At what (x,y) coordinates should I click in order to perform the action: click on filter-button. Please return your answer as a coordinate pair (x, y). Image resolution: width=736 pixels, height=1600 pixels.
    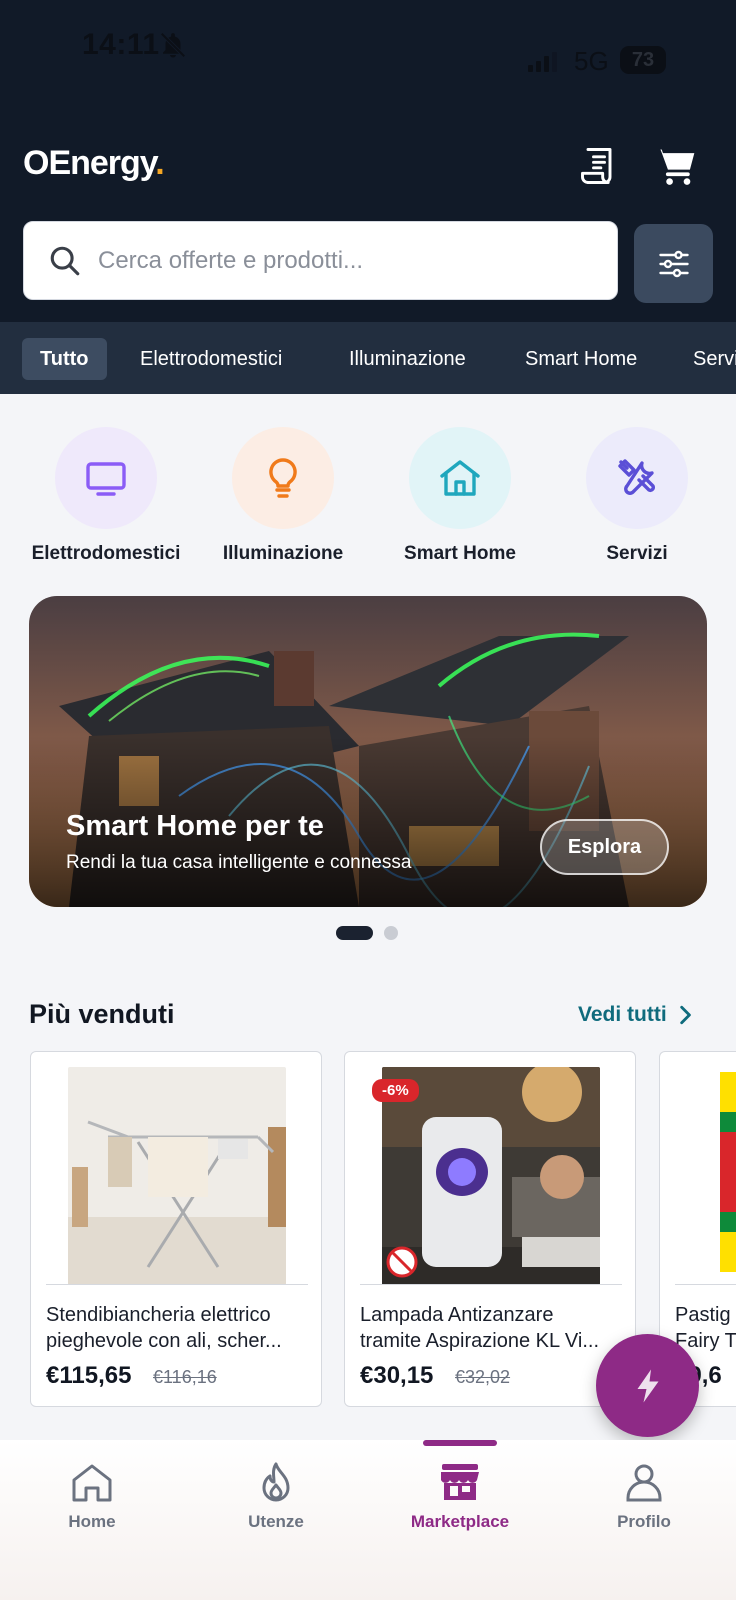
    Looking at the image, I should click on (673, 263).